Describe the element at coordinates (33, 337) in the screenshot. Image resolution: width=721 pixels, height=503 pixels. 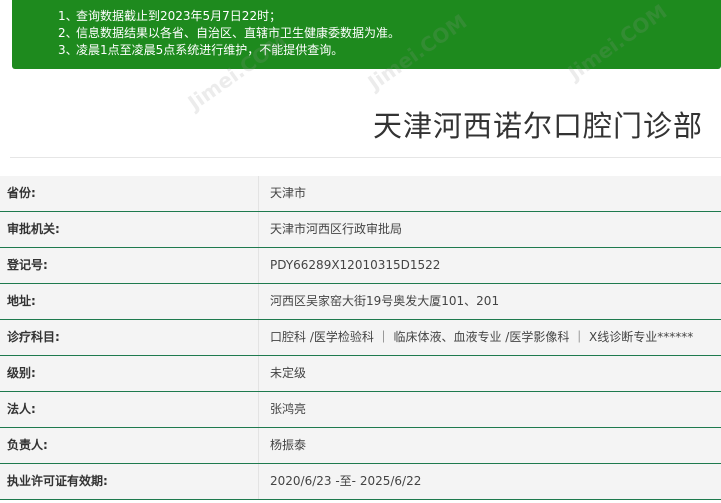
I see `row-label: 诊疗科目:` at that location.